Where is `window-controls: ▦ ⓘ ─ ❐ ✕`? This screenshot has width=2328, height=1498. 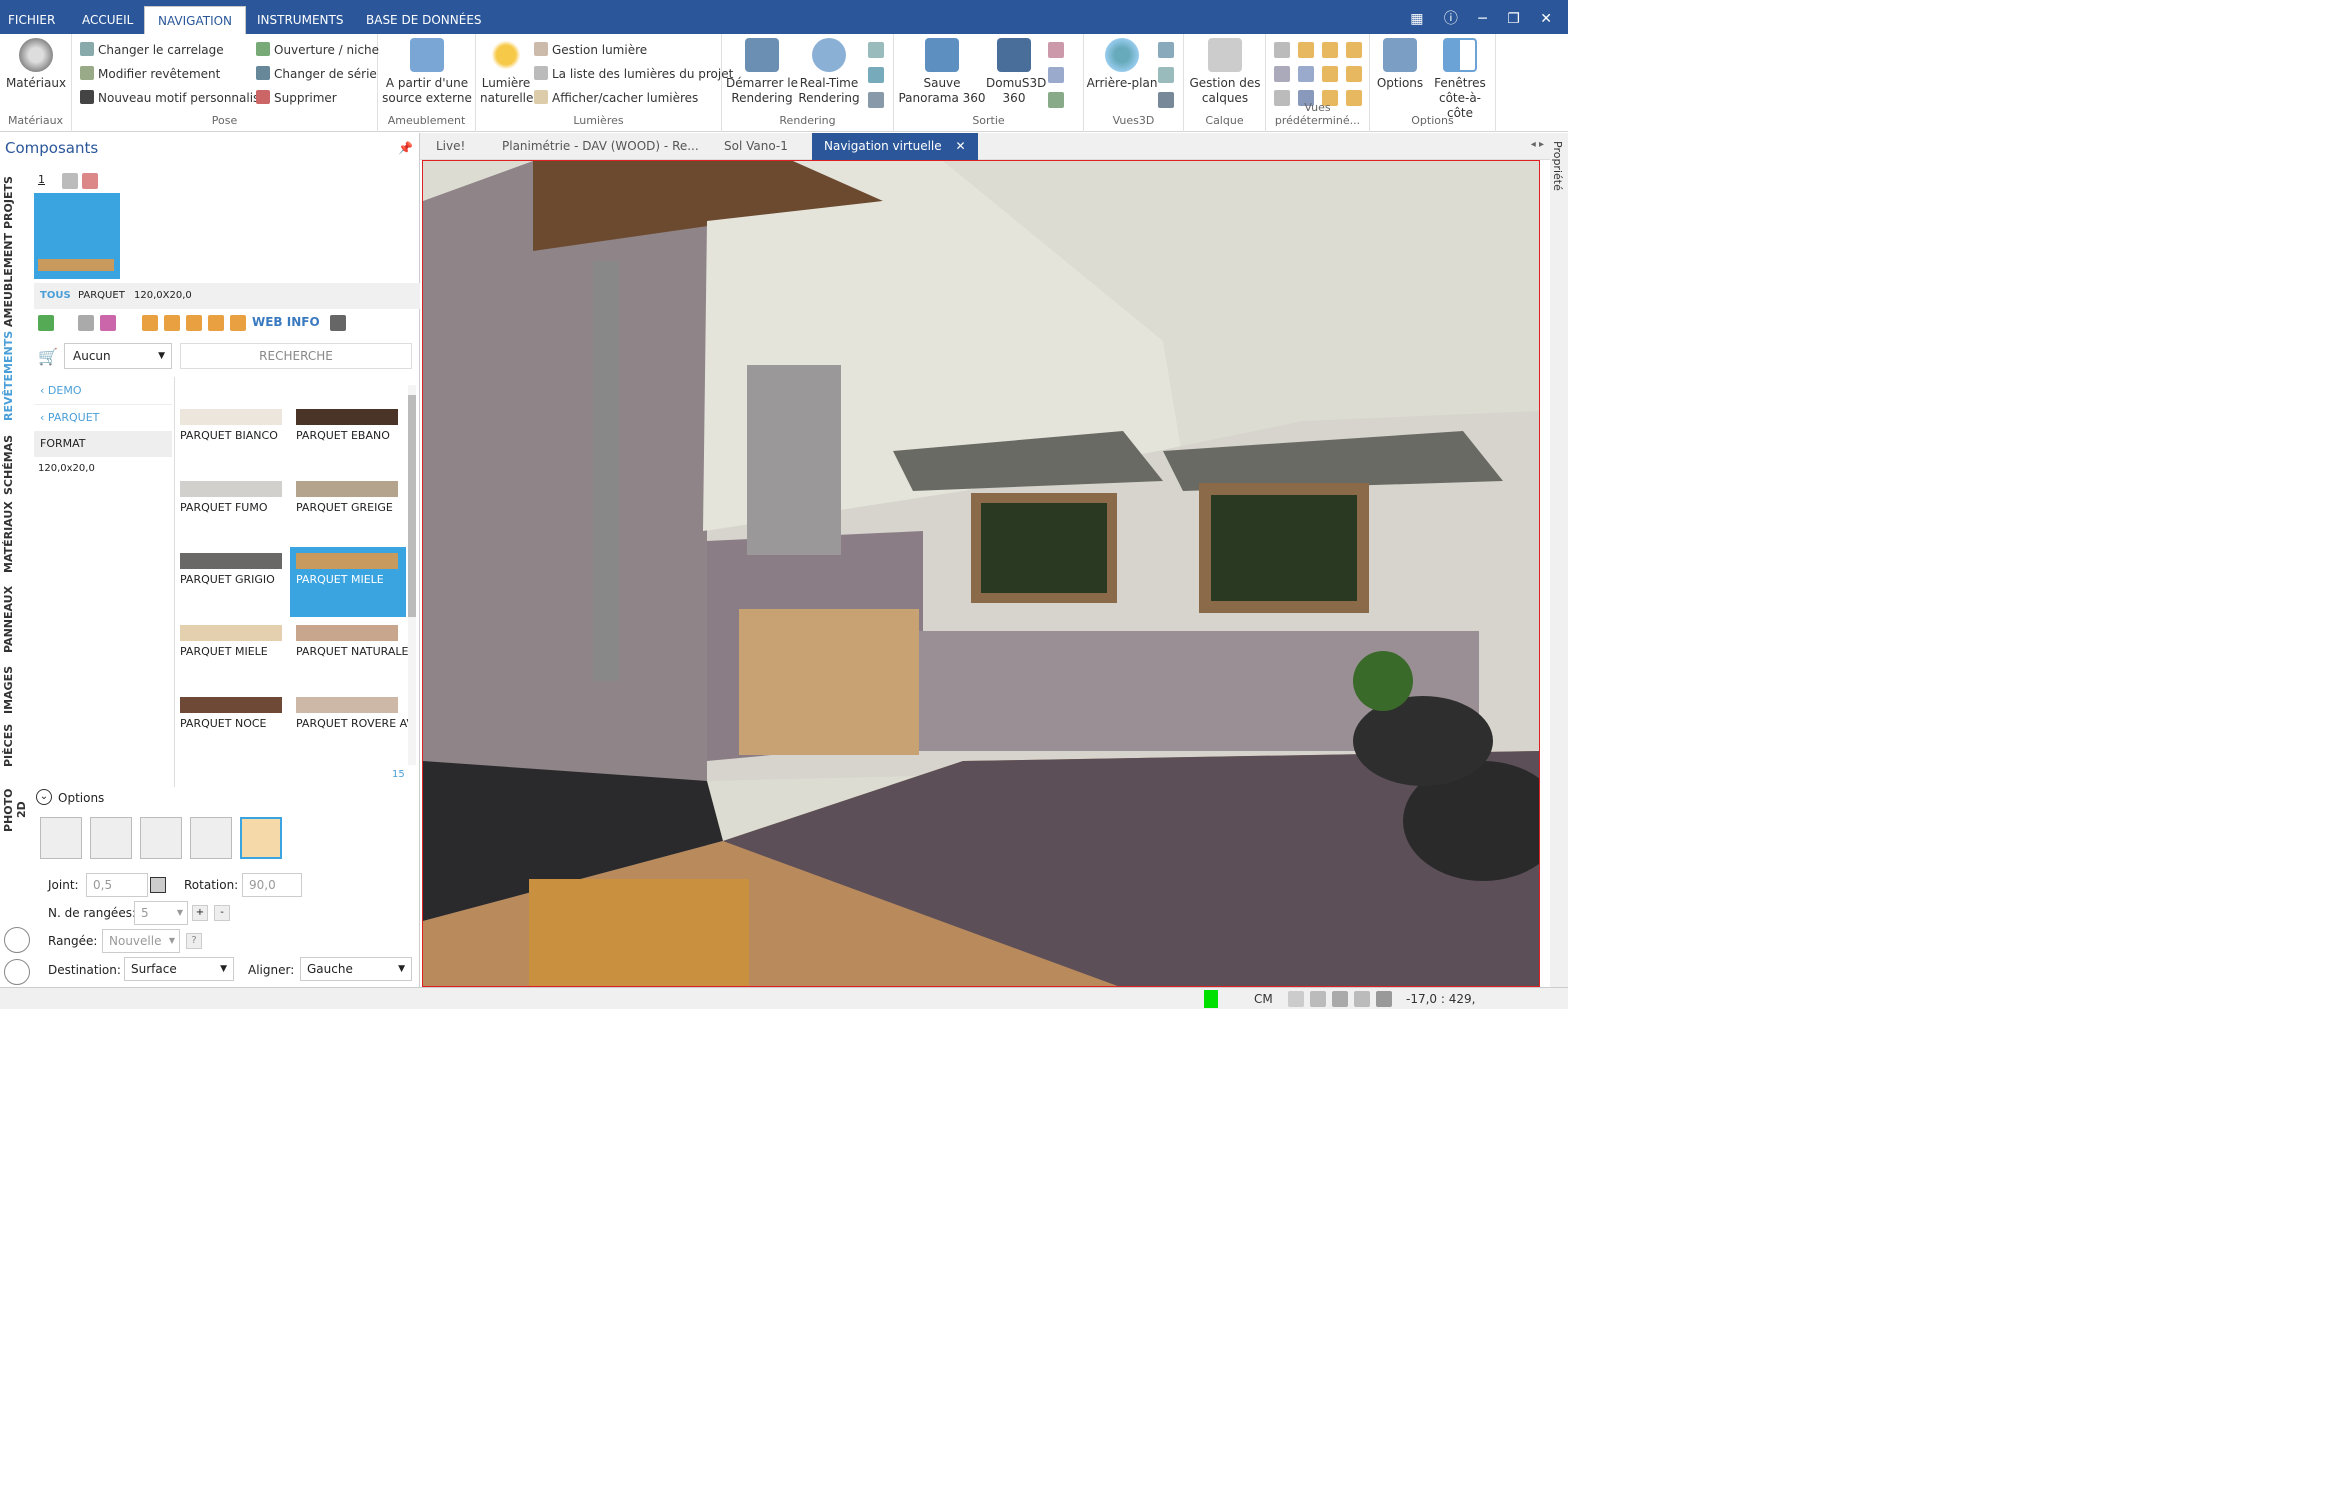 window-controls: ▦ ⓘ ─ ❐ ✕ is located at coordinates (1485, 18).